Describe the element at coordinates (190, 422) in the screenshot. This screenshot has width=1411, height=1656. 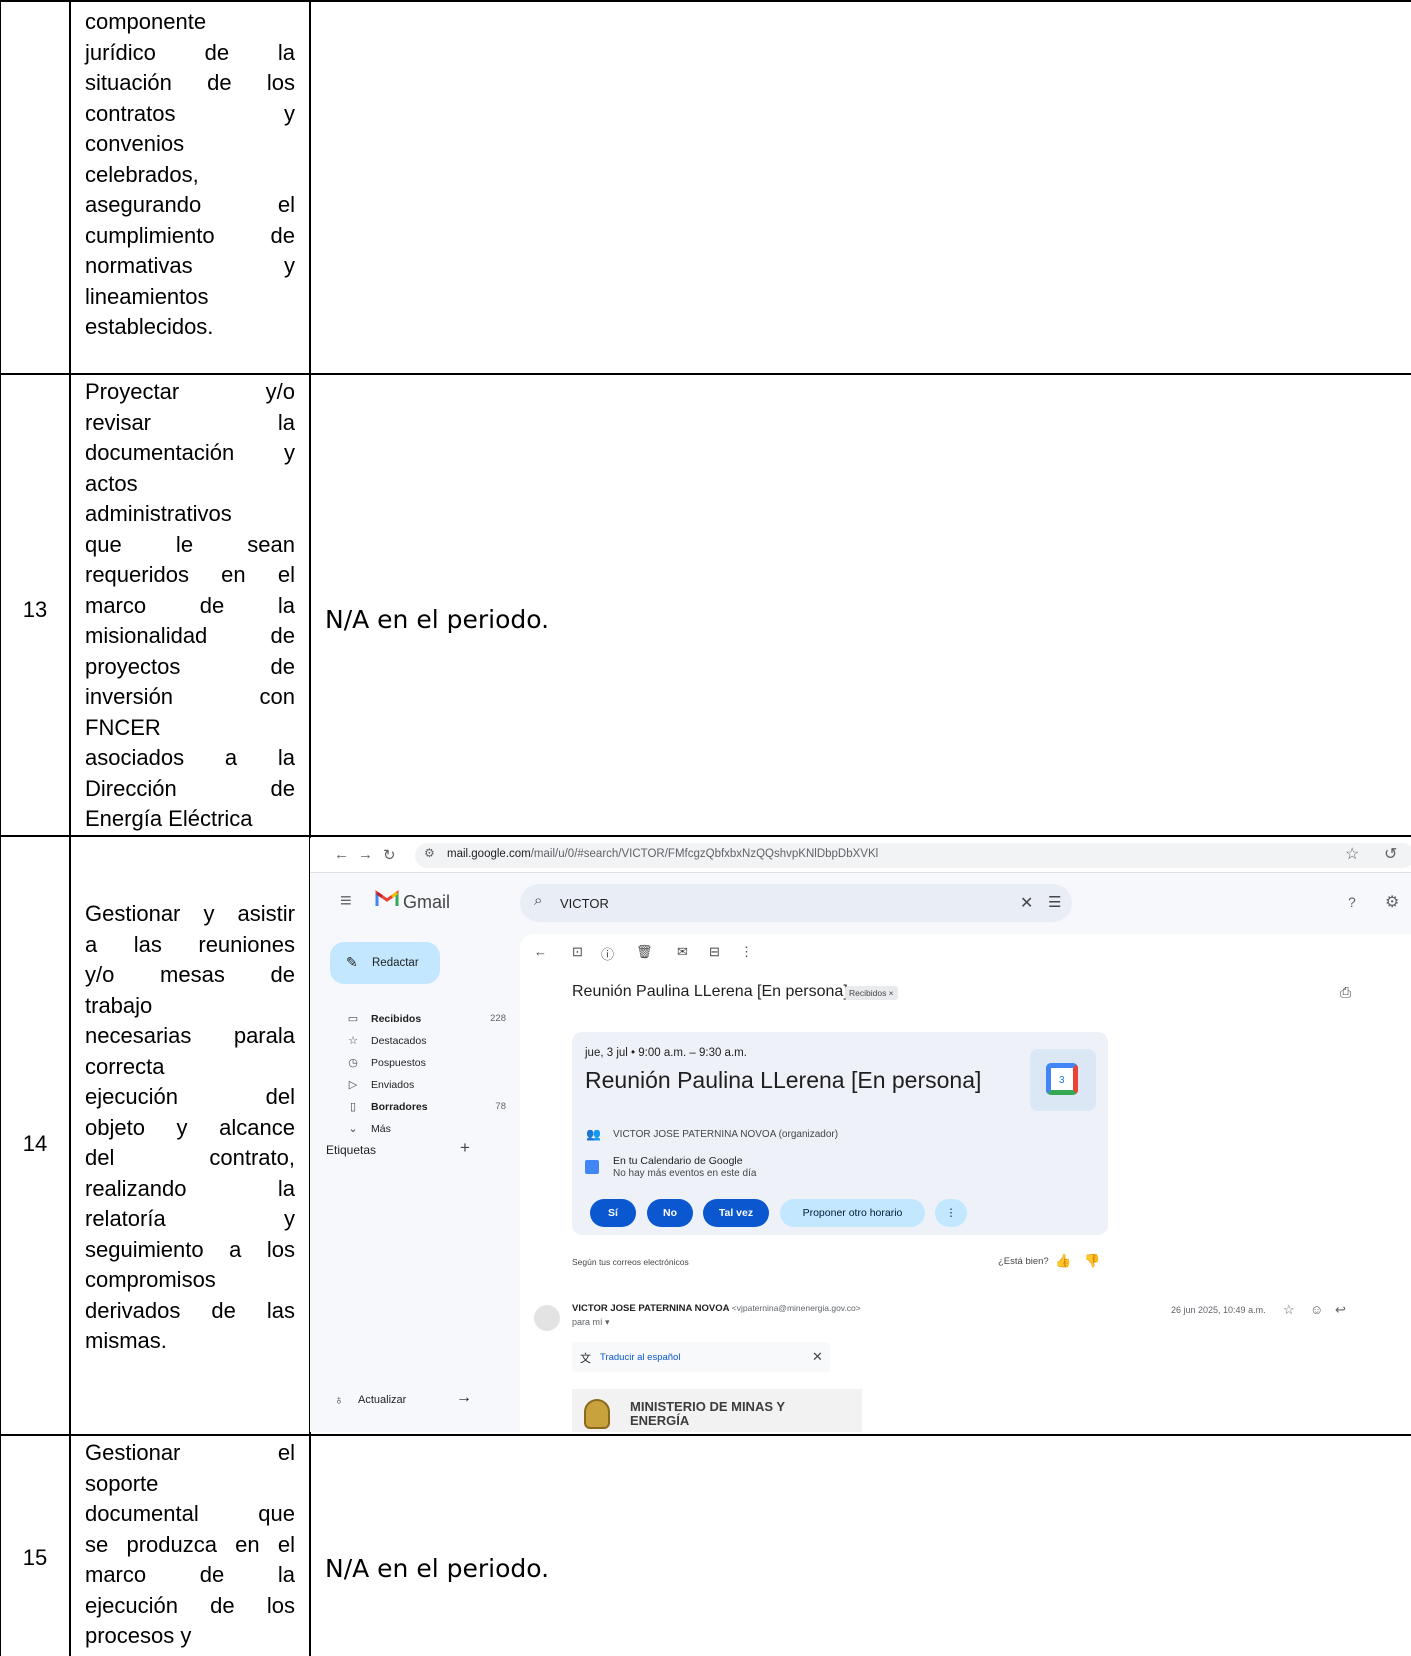
I see `activity-line: revisar la` at that location.